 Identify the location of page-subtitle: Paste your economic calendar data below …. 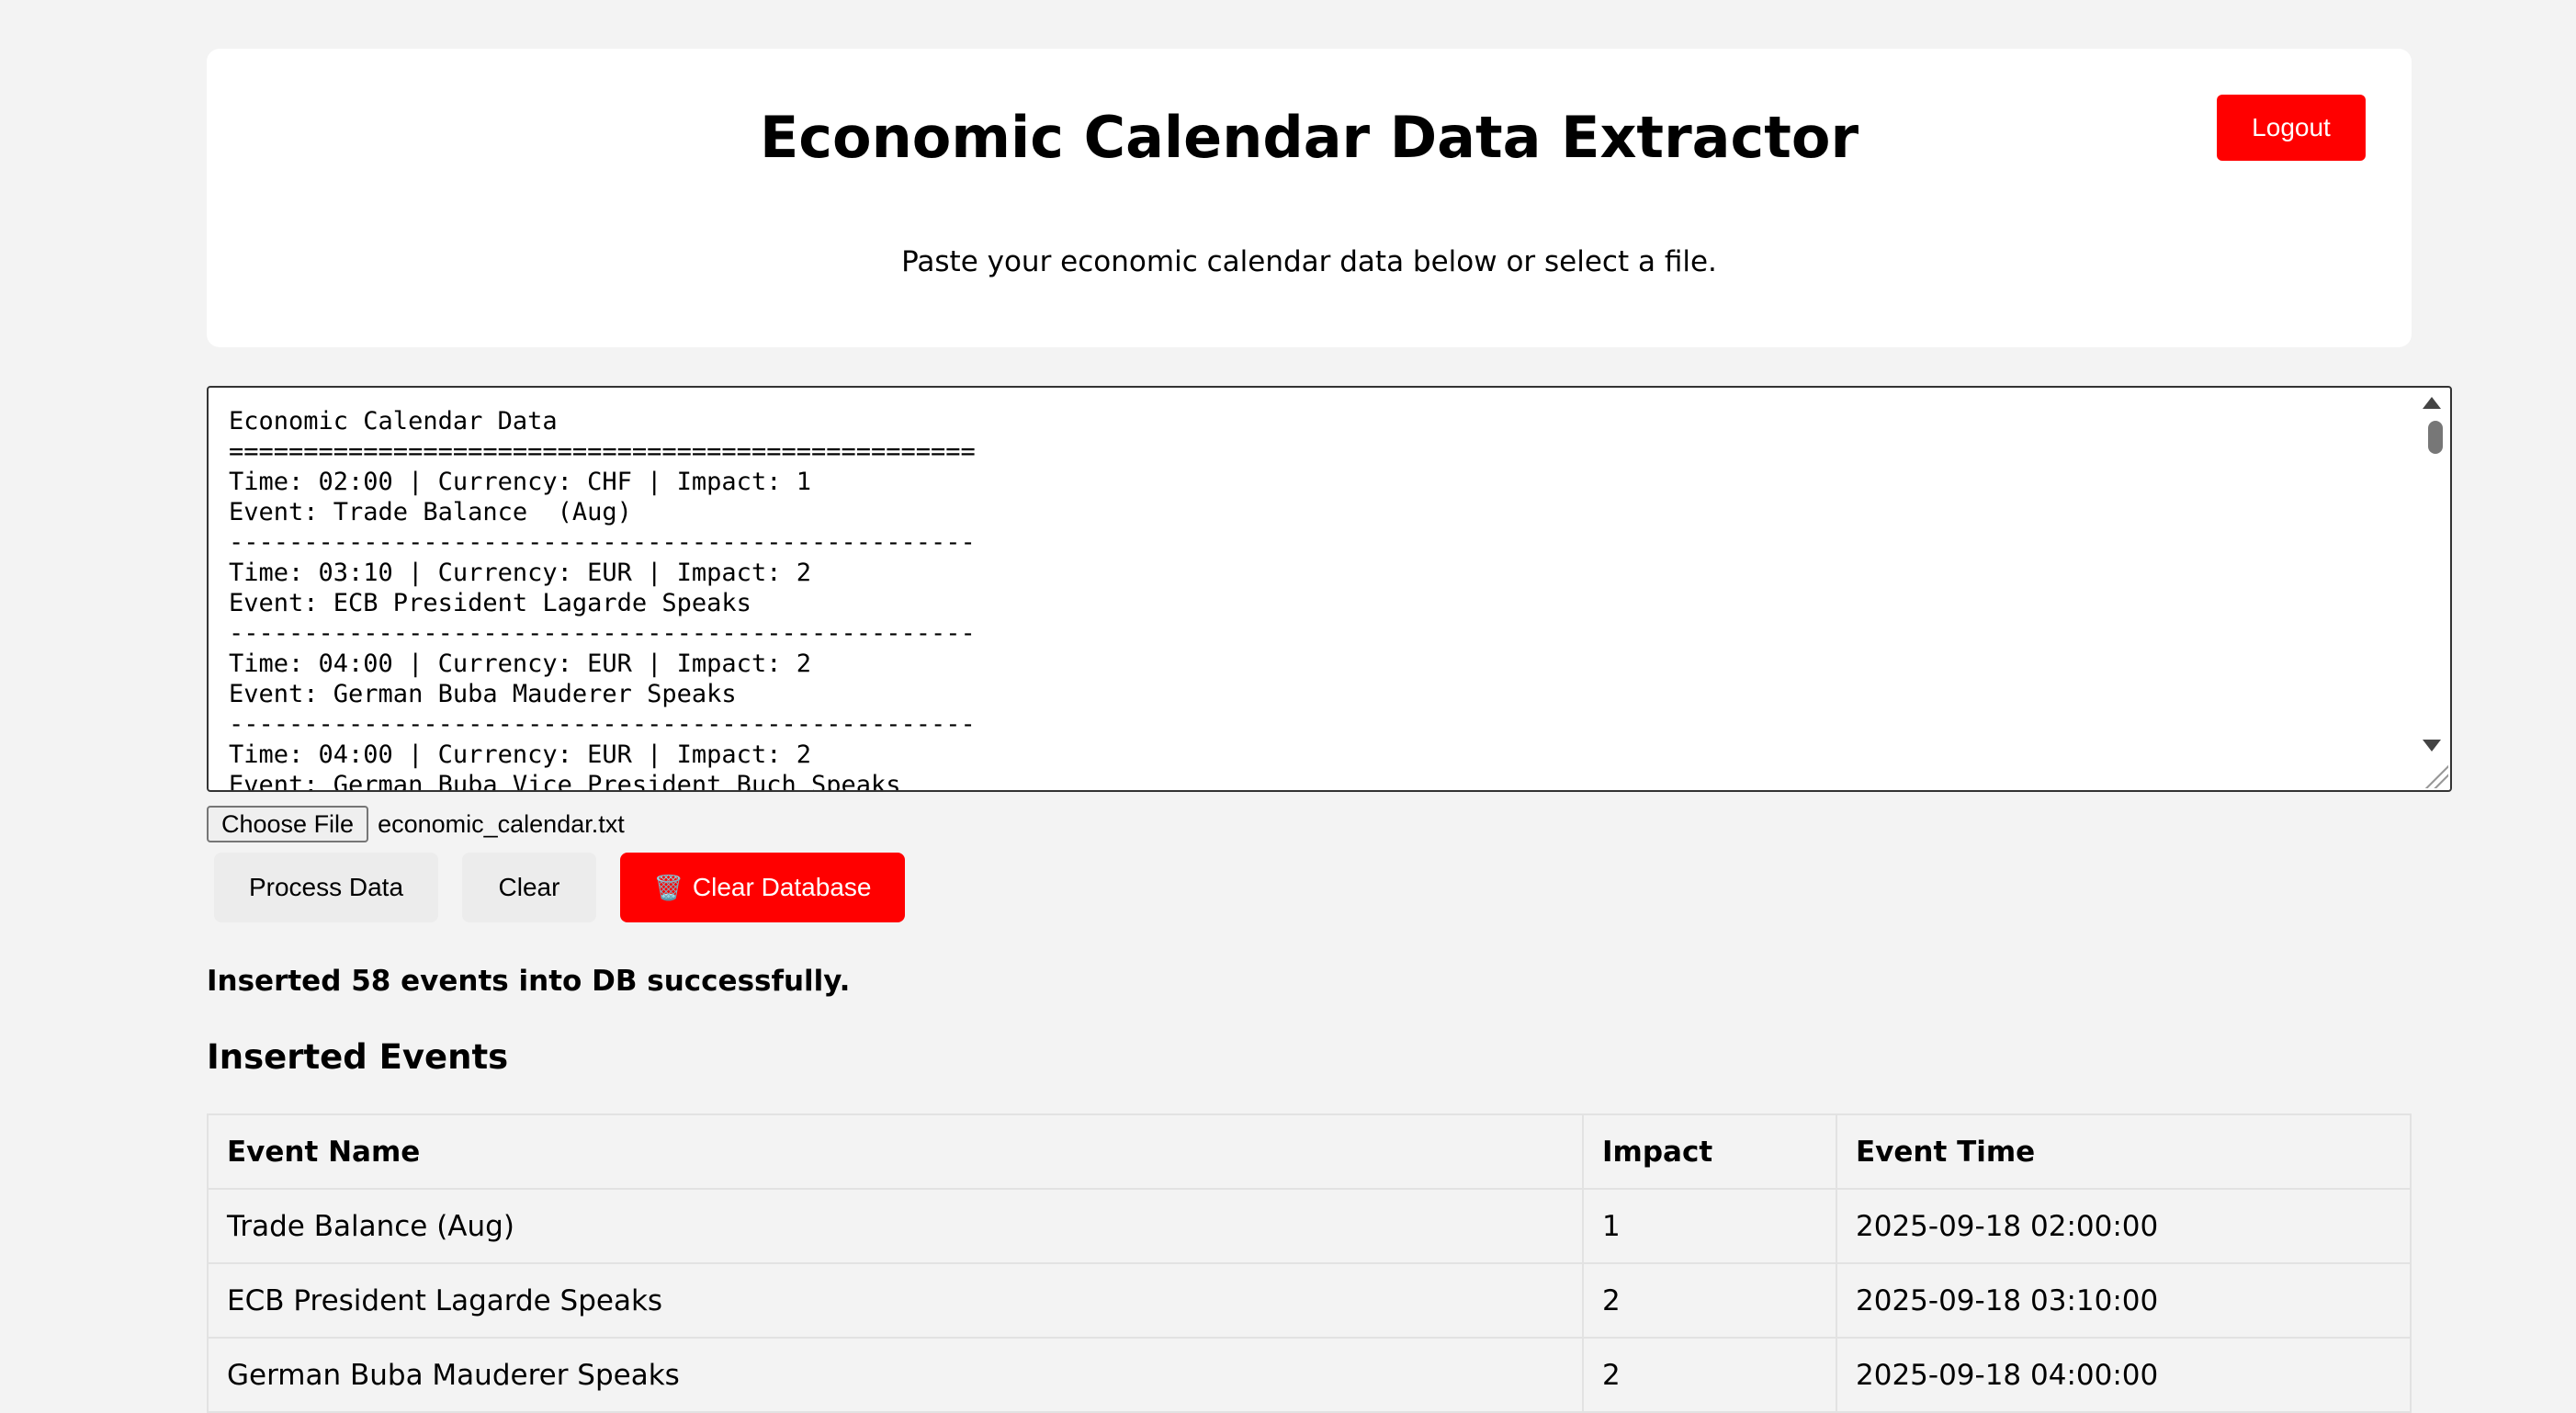
(1309, 261).